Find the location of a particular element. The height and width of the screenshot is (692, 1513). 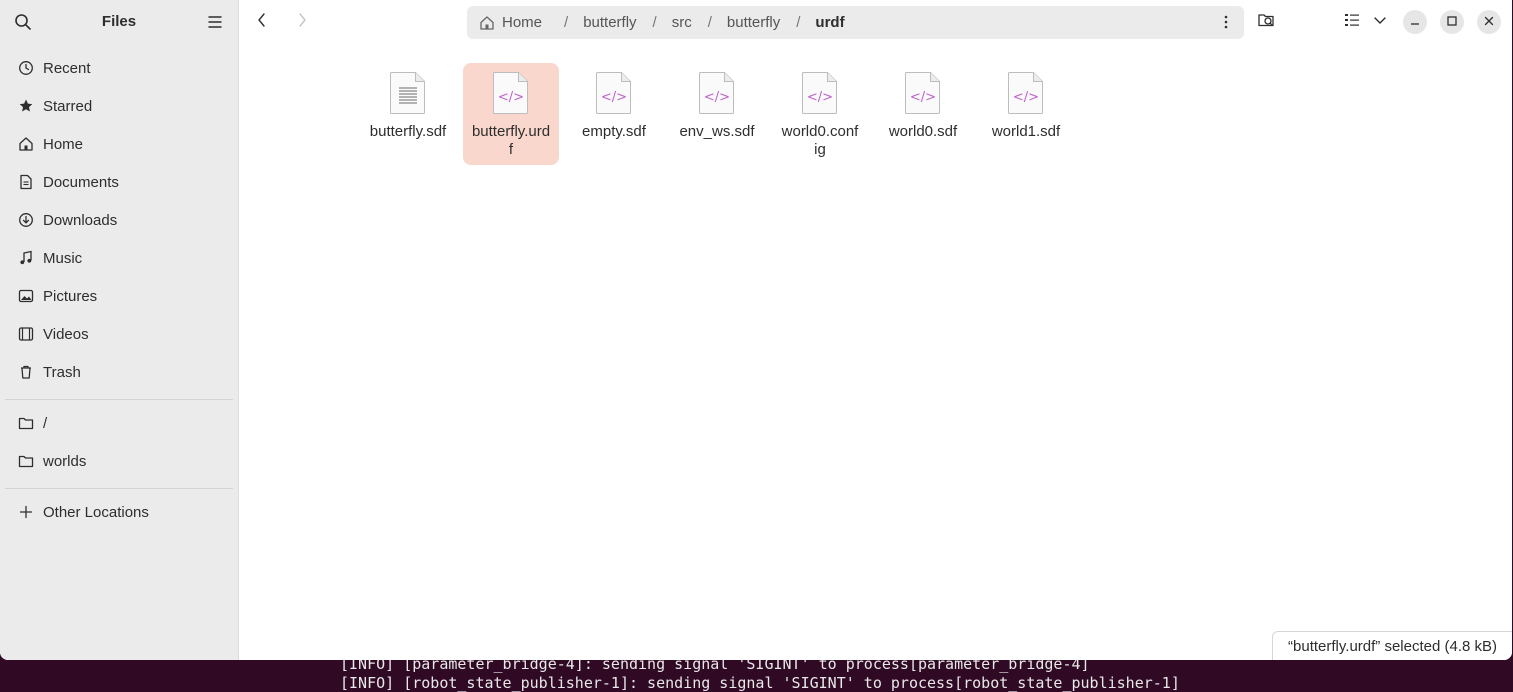

sidebar-item-label: Other Locations is located at coordinates (96, 512).